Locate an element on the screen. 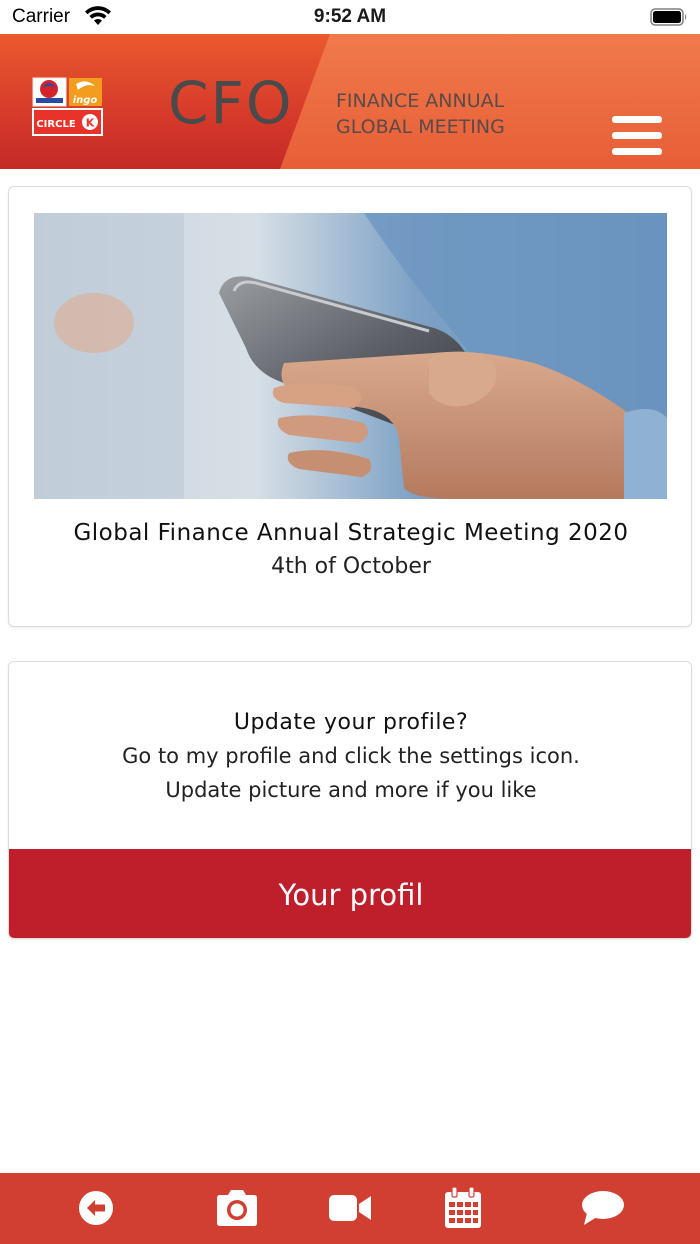 The width and height of the screenshot is (700, 1244). header-subtitle-line2: GLOBAL MEETING is located at coordinates (420, 127).